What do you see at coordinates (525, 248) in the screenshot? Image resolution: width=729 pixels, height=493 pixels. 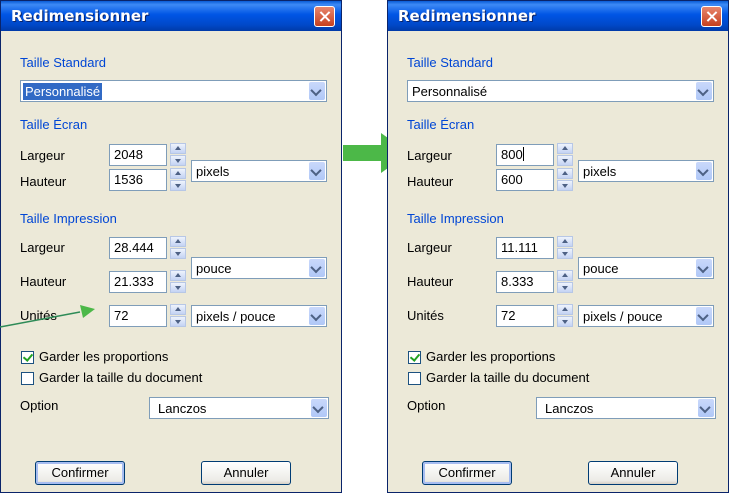 I see `print-width-input: 11.111` at bounding box center [525, 248].